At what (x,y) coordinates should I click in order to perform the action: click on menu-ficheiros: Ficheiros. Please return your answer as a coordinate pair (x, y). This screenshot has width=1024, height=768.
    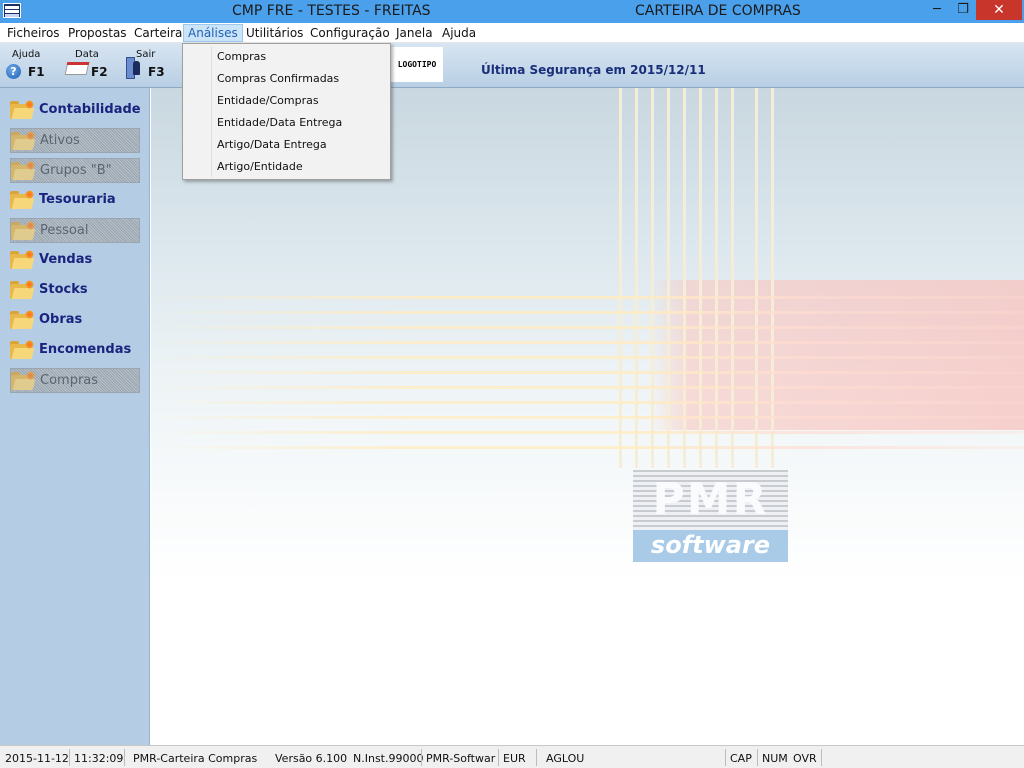
    Looking at the image, I should click on (33, 33).